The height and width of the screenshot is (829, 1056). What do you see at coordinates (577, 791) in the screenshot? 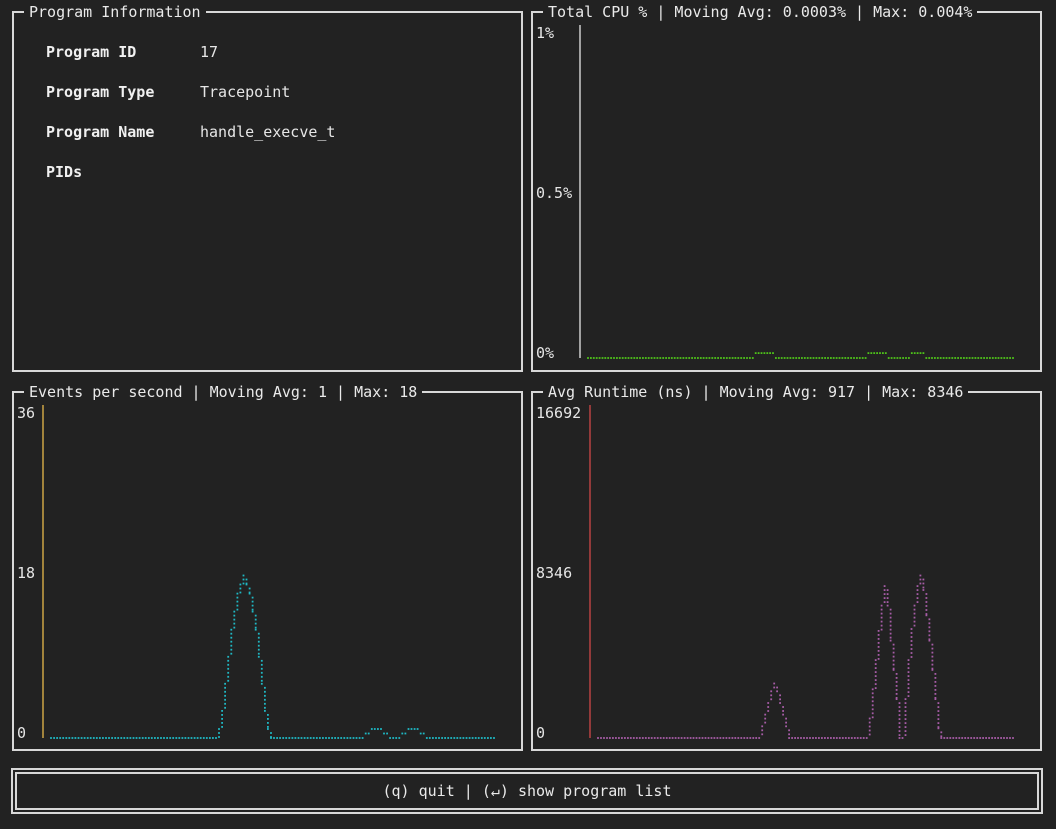
I see `show-program-list-shortcut: (↵) show program list` at bounding box center [577, 791].